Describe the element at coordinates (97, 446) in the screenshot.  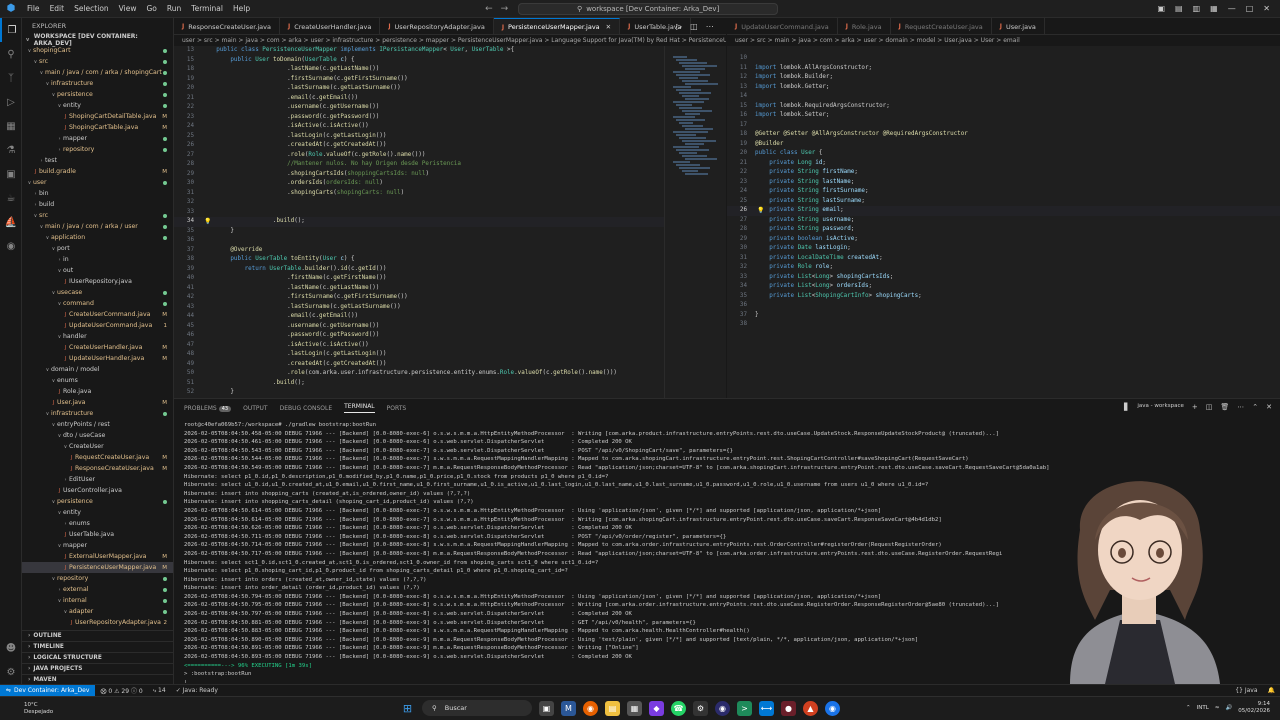
I see `tree-folder: ∨ CreateUser` at that location.